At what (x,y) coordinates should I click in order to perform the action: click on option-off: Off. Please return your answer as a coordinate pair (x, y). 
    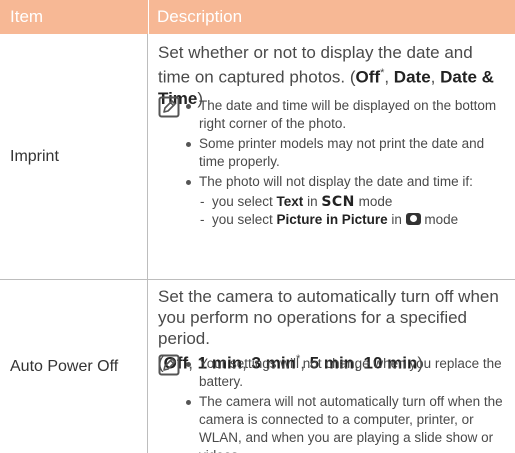
    Looking at the image, I should click on (368, 77).